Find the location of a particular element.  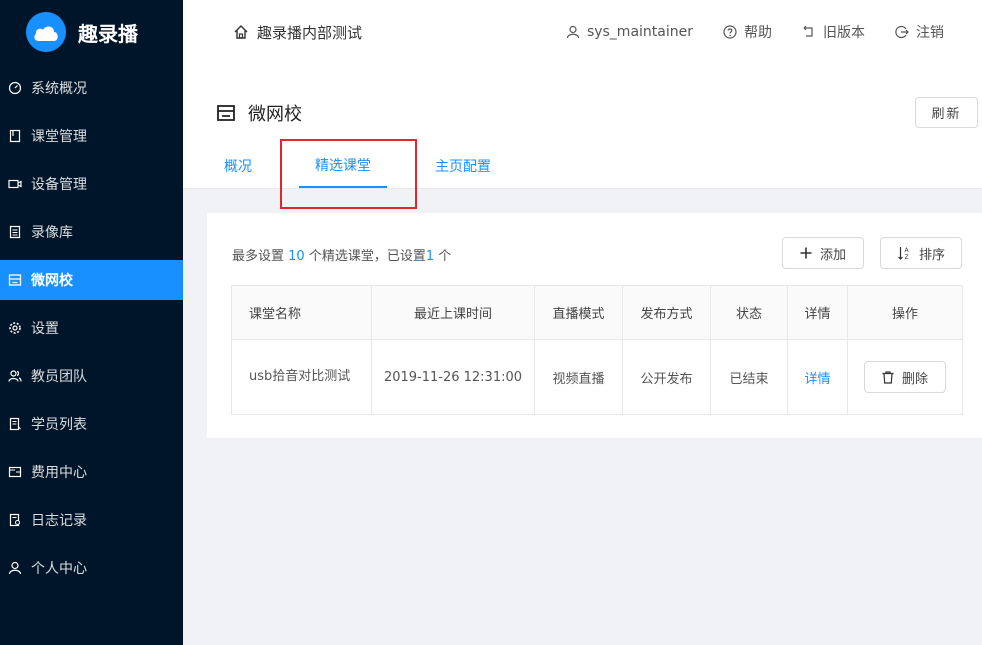

set-count: 1 is located at coordinates (430, 256).